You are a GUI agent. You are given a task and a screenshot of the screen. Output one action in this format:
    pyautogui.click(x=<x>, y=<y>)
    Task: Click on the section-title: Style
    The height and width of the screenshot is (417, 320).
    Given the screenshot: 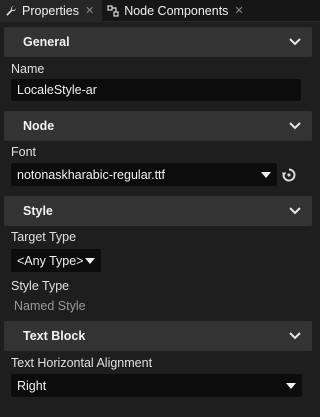 What is the action you would take?
    pyautogui.click(x=38, y=211)
    